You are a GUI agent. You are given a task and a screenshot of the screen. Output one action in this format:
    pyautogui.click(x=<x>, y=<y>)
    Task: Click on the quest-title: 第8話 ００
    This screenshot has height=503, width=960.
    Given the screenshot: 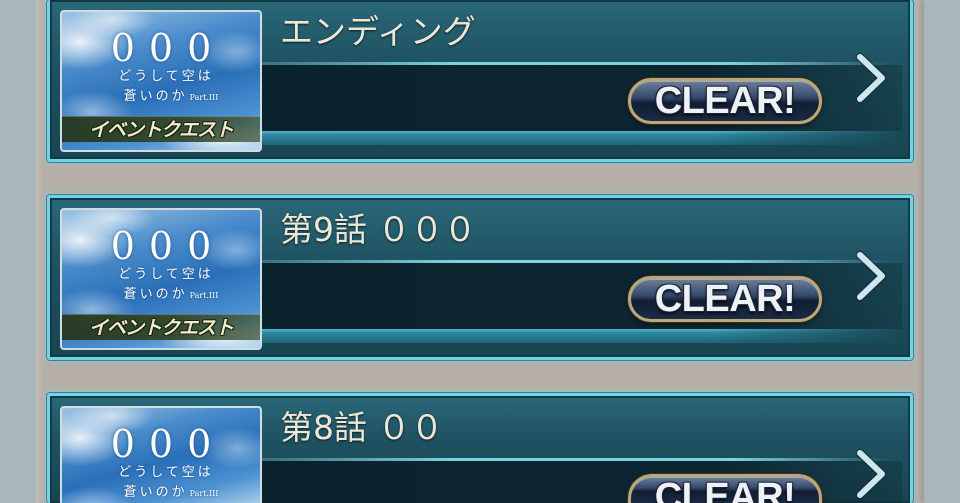 What is the action you would take?
    pyautogui.click(x=362, y=427)
    